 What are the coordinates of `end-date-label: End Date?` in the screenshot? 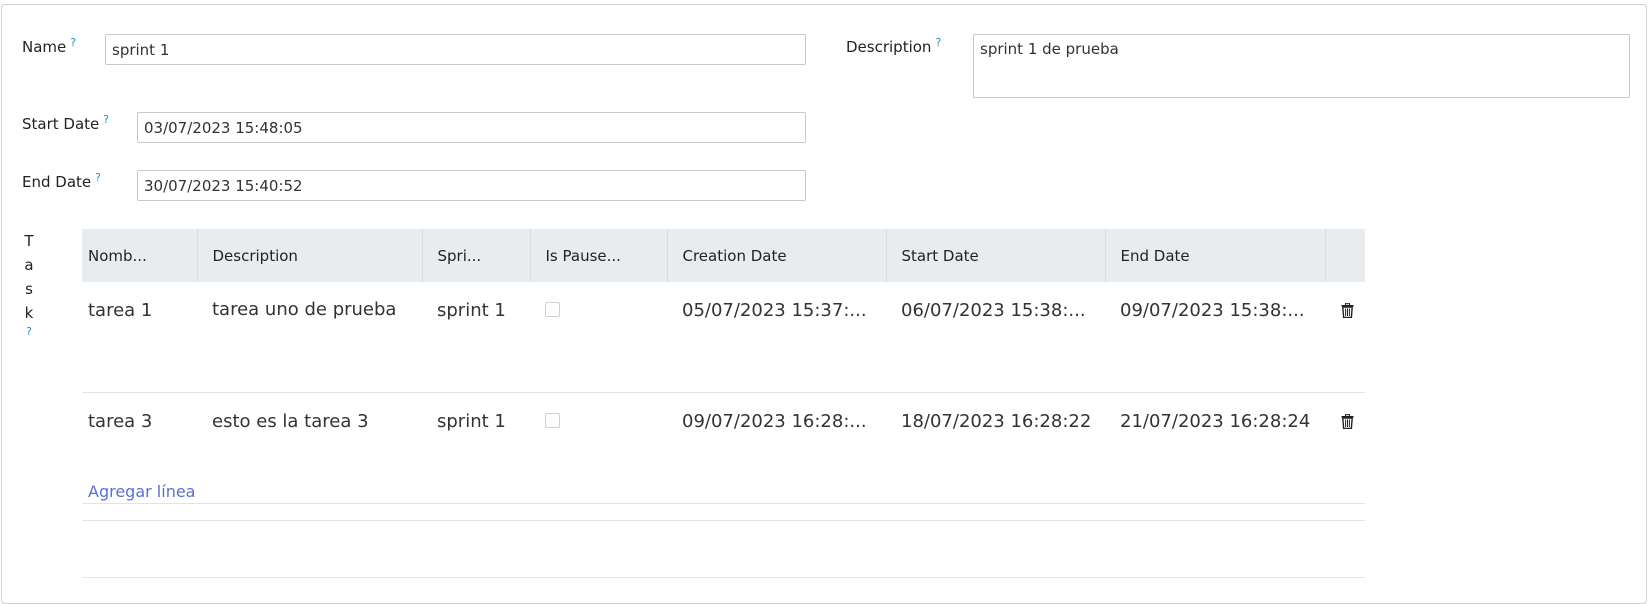 It's located at (61, 181).